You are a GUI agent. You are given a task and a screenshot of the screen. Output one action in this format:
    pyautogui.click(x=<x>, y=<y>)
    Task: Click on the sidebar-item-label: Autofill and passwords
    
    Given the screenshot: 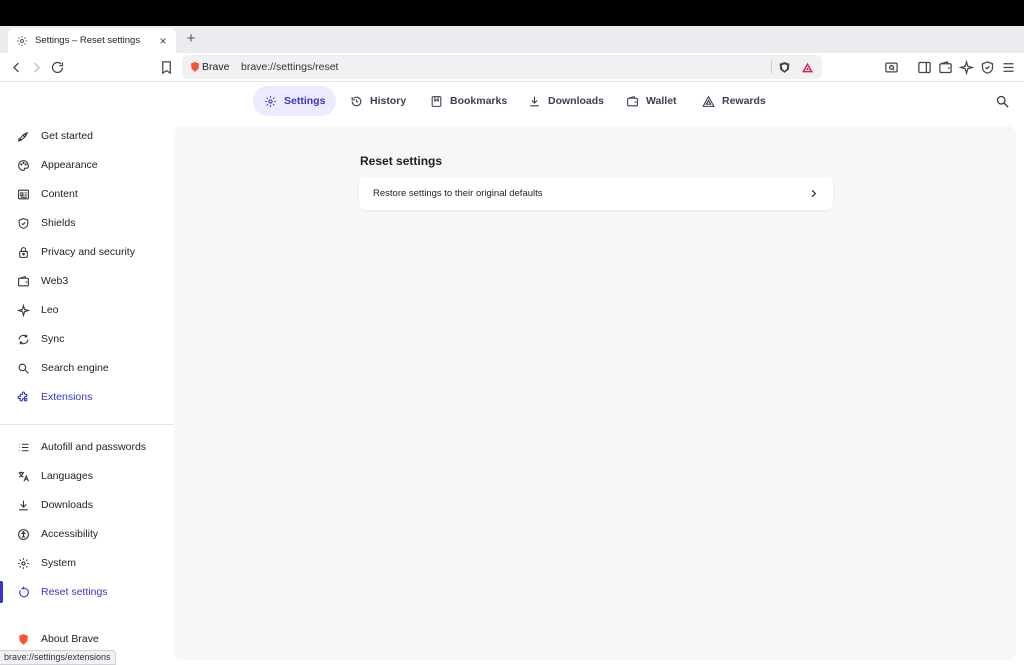 What is the action you would take?
    pyautogui.click(x=94, y=447)
    